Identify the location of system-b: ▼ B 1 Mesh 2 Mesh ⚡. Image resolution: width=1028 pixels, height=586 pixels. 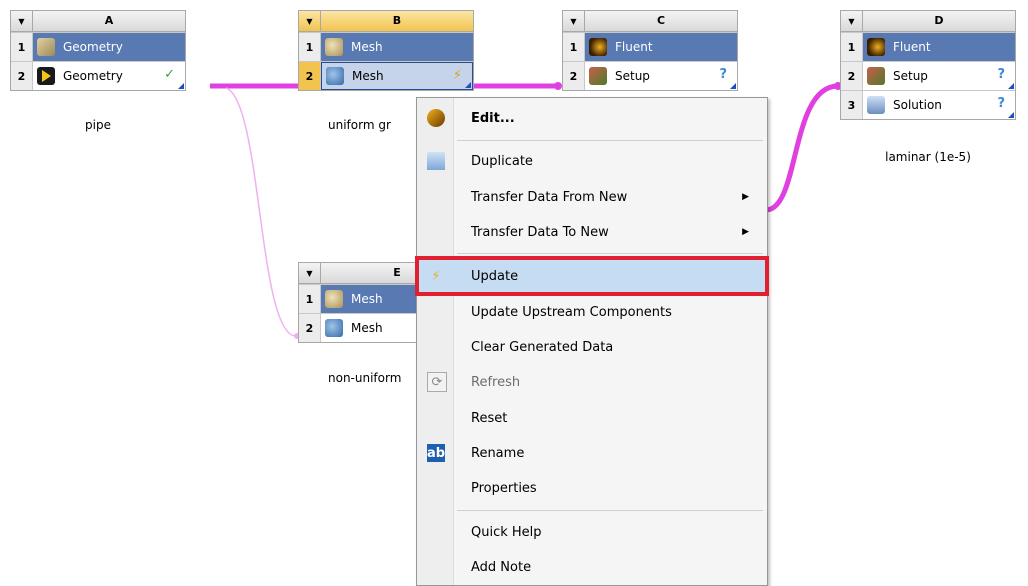
(386, 50).